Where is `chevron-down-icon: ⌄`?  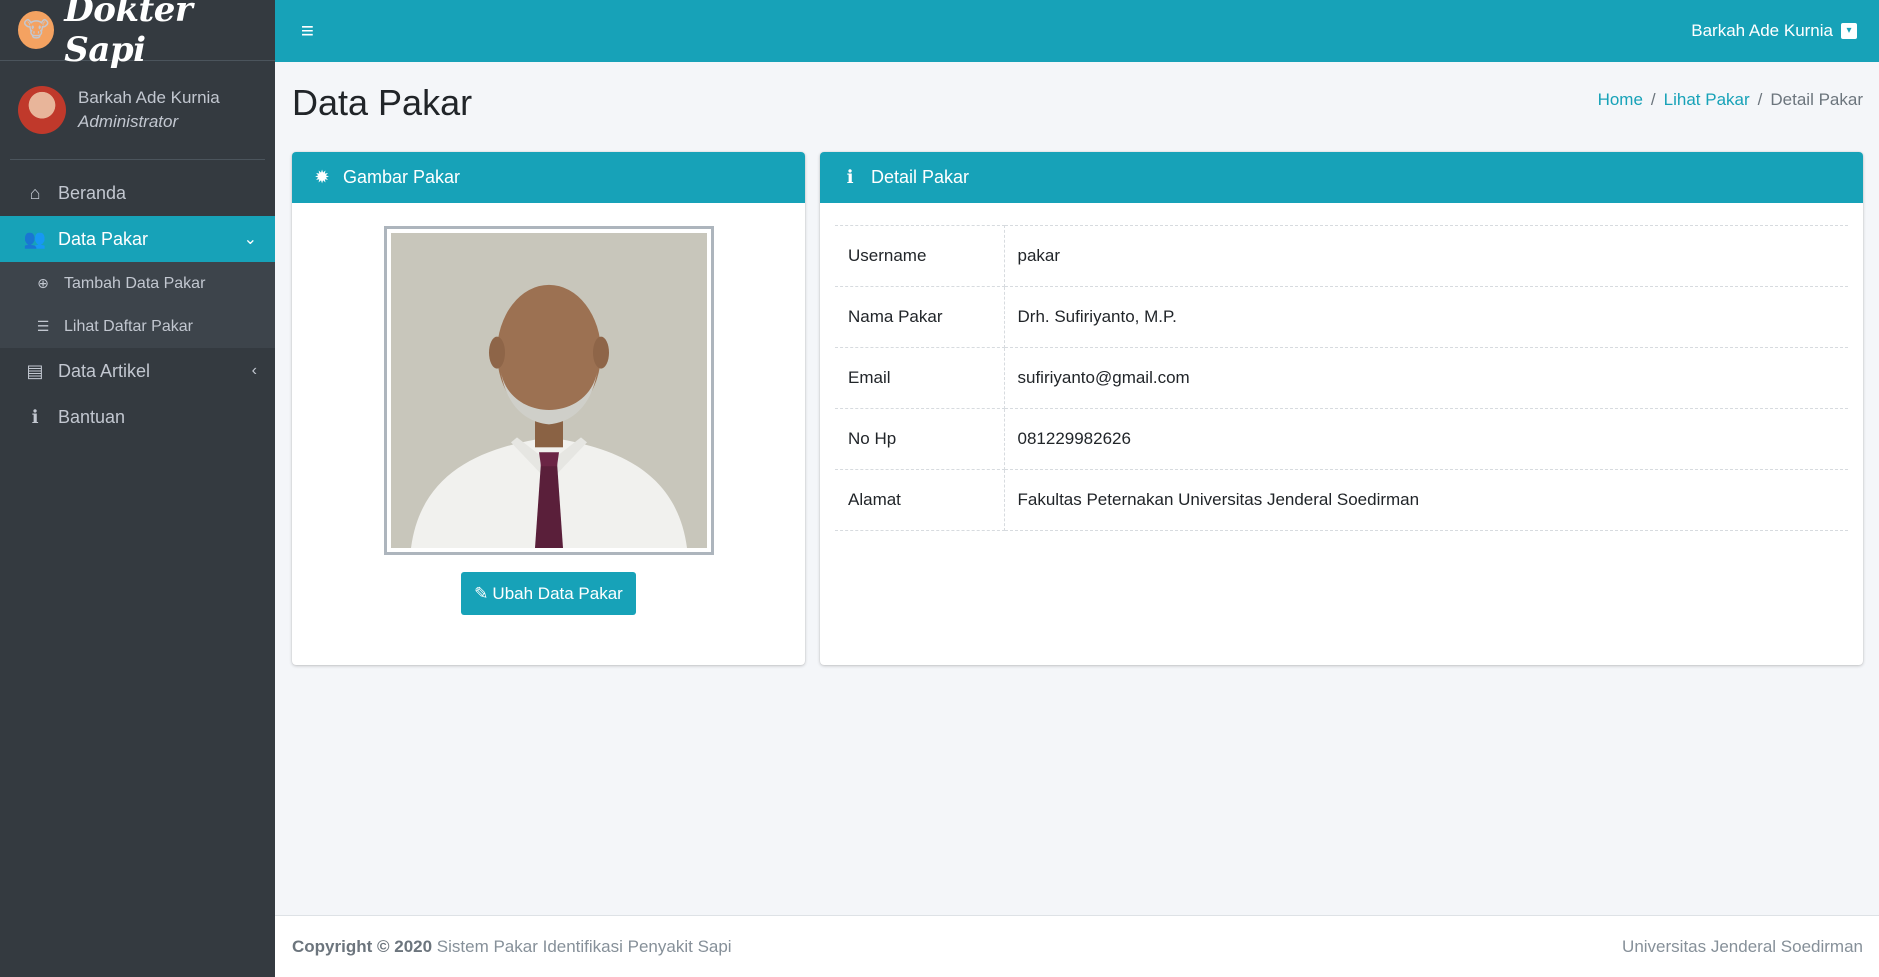 chevron-down-icon: ⌄ is located at coordinates (250, 239).